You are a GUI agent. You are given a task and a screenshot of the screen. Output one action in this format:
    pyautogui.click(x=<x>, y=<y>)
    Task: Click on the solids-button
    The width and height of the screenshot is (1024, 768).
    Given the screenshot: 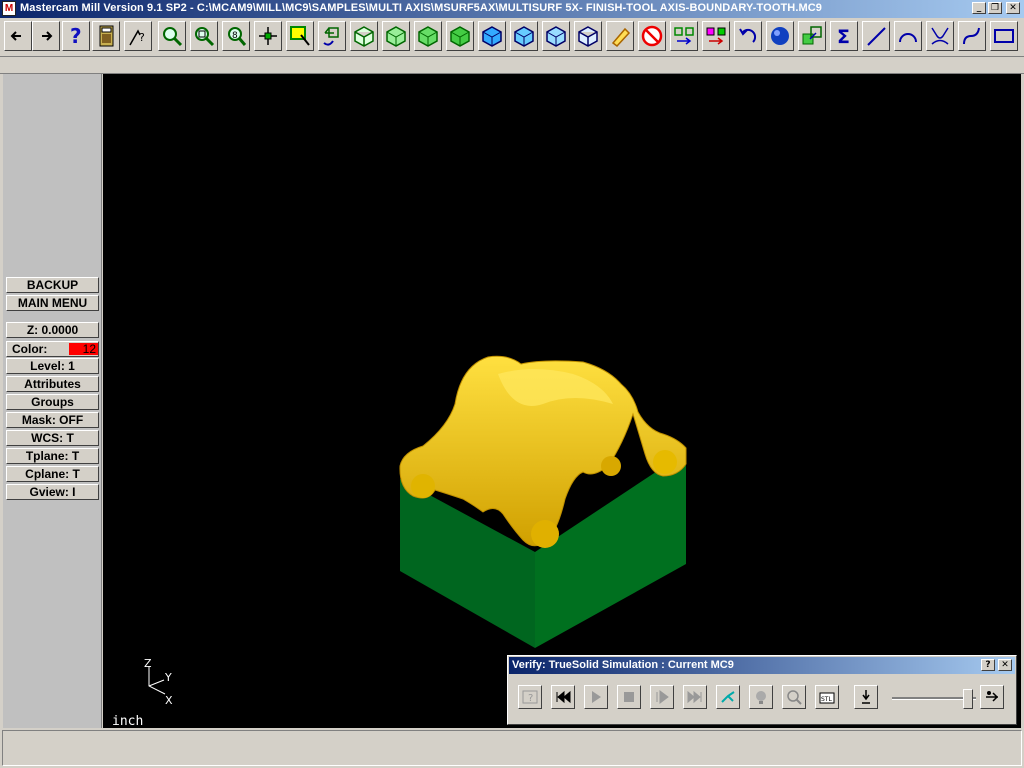 What is the action you would take?
    pyautogui.click(x=812, y=36)
    